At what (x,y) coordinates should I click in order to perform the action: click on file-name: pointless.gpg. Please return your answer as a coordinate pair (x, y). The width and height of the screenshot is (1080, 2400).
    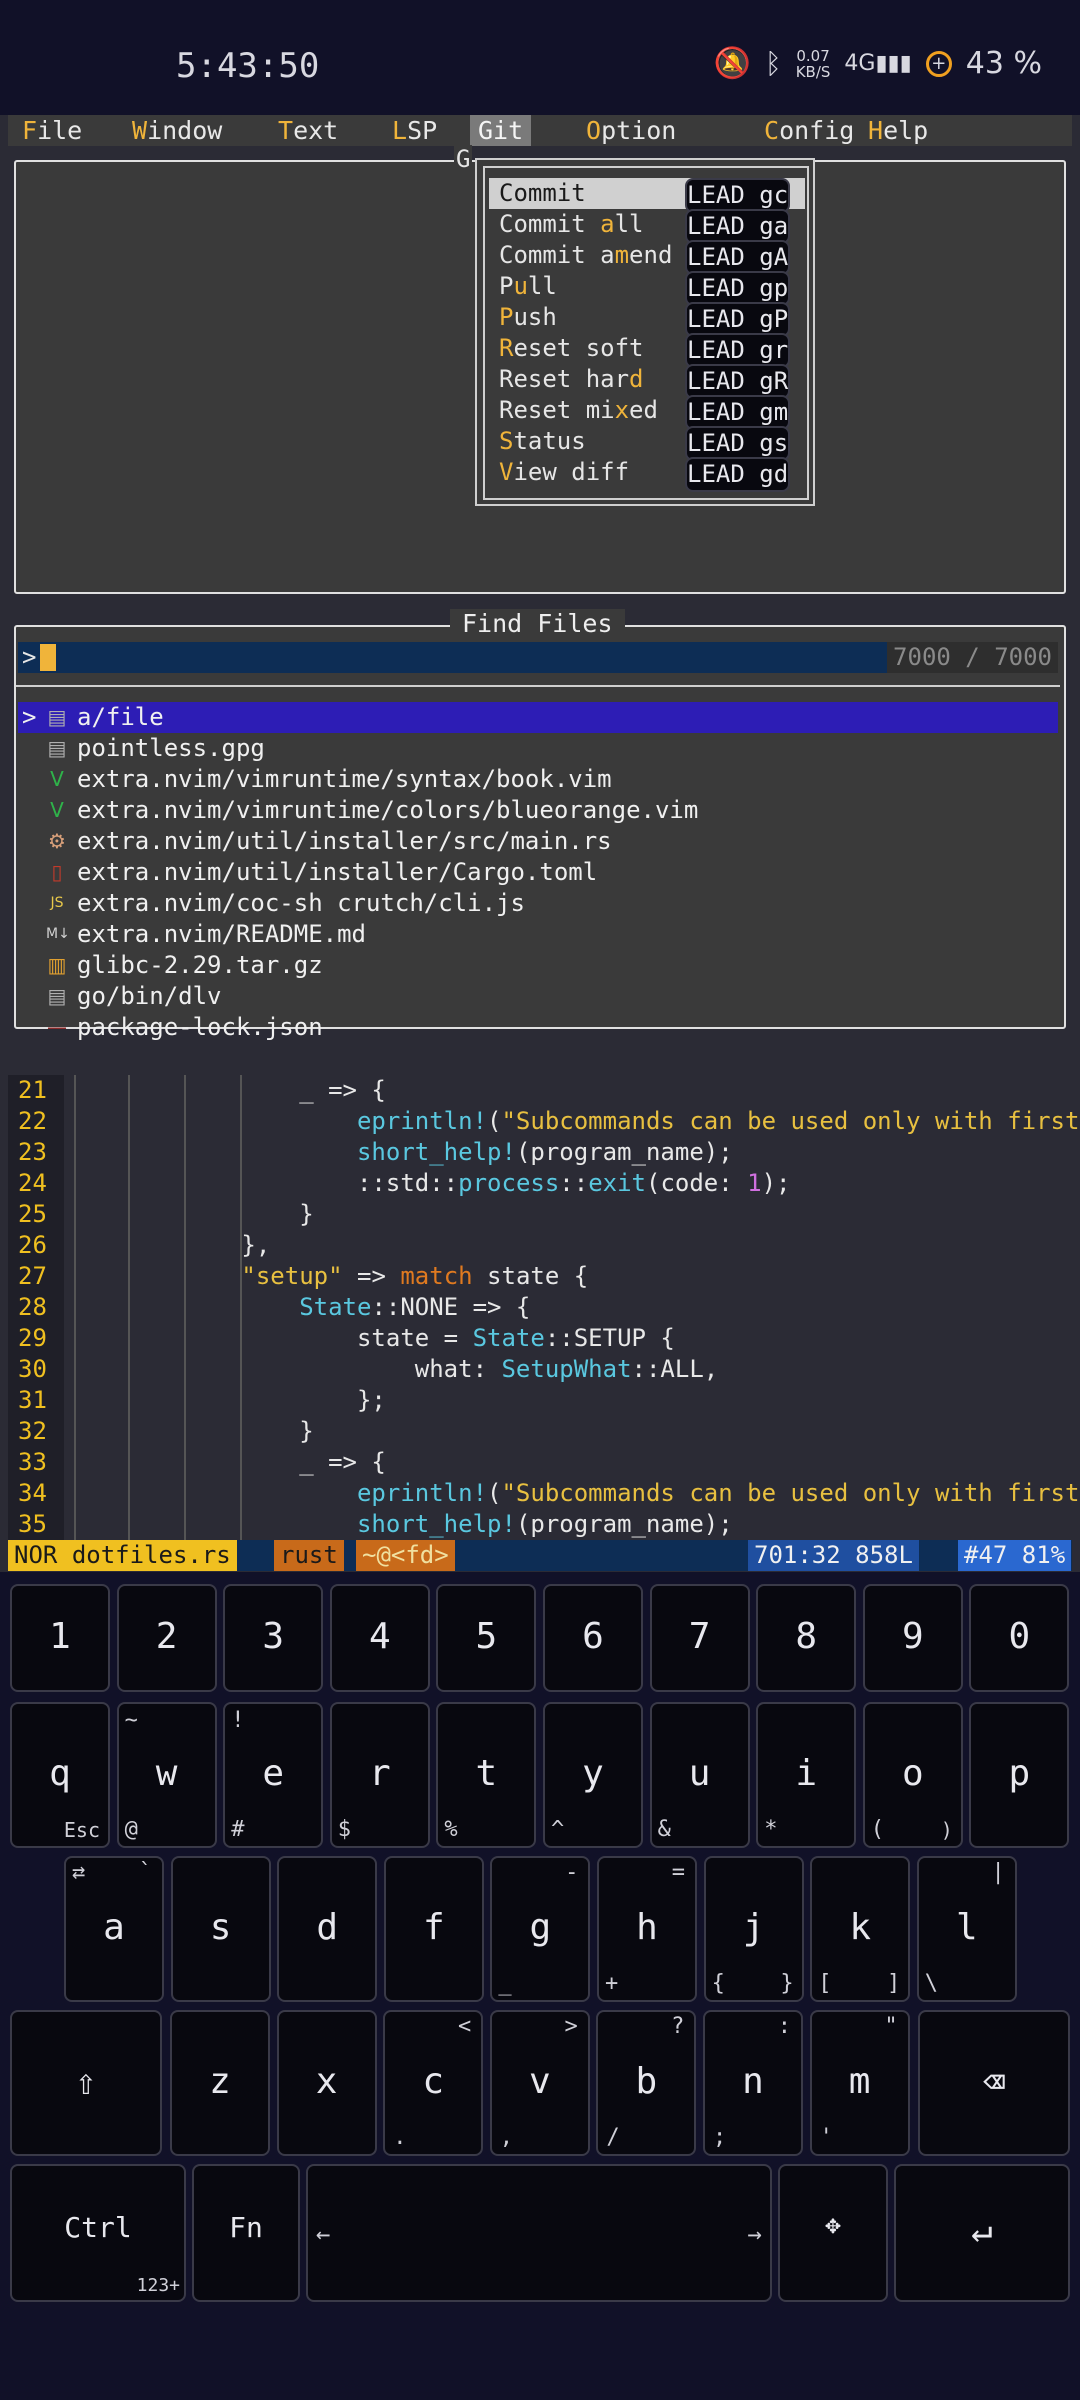
    Looking at the image, I should click on (171, 748).